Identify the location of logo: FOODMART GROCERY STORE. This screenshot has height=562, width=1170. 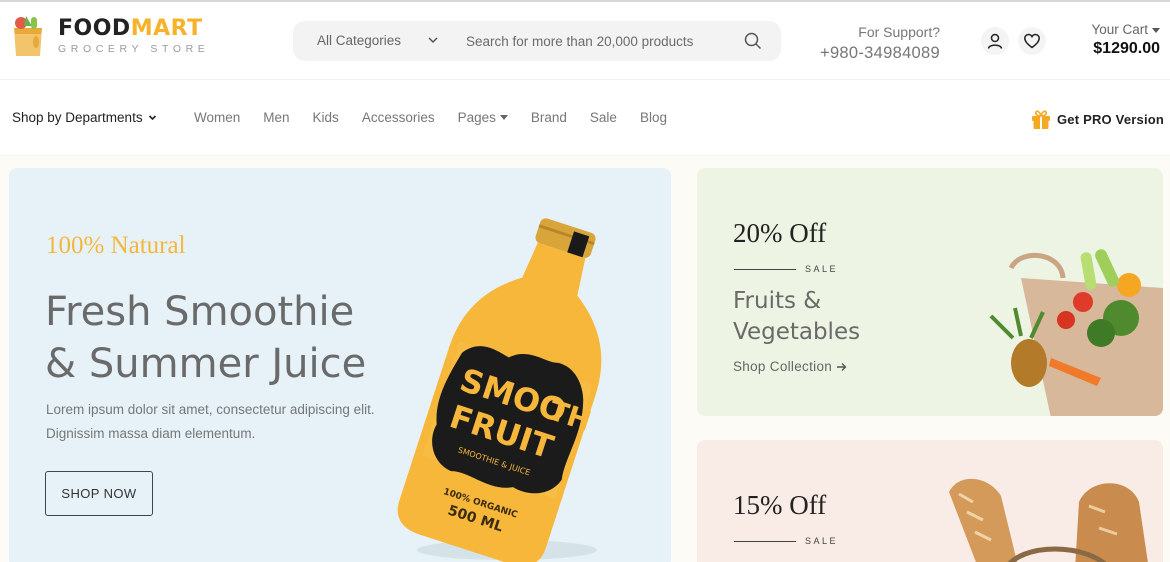
(109, 36).